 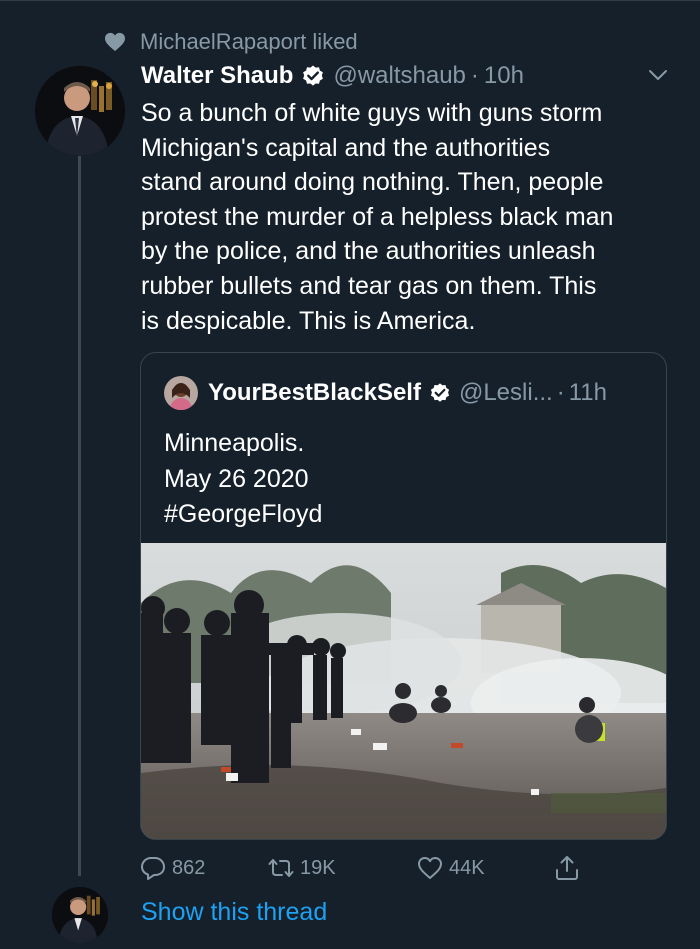 I want to click on thread-author-avatar, so click(x=80, y=915).